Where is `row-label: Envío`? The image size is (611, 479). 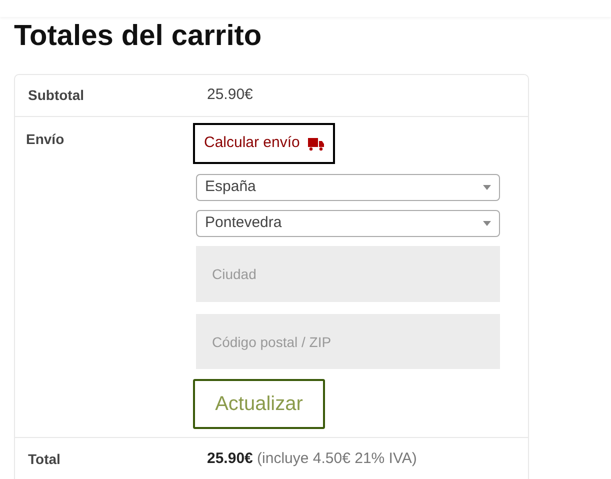 row-label: Envío is located at coordinates (45, 139).